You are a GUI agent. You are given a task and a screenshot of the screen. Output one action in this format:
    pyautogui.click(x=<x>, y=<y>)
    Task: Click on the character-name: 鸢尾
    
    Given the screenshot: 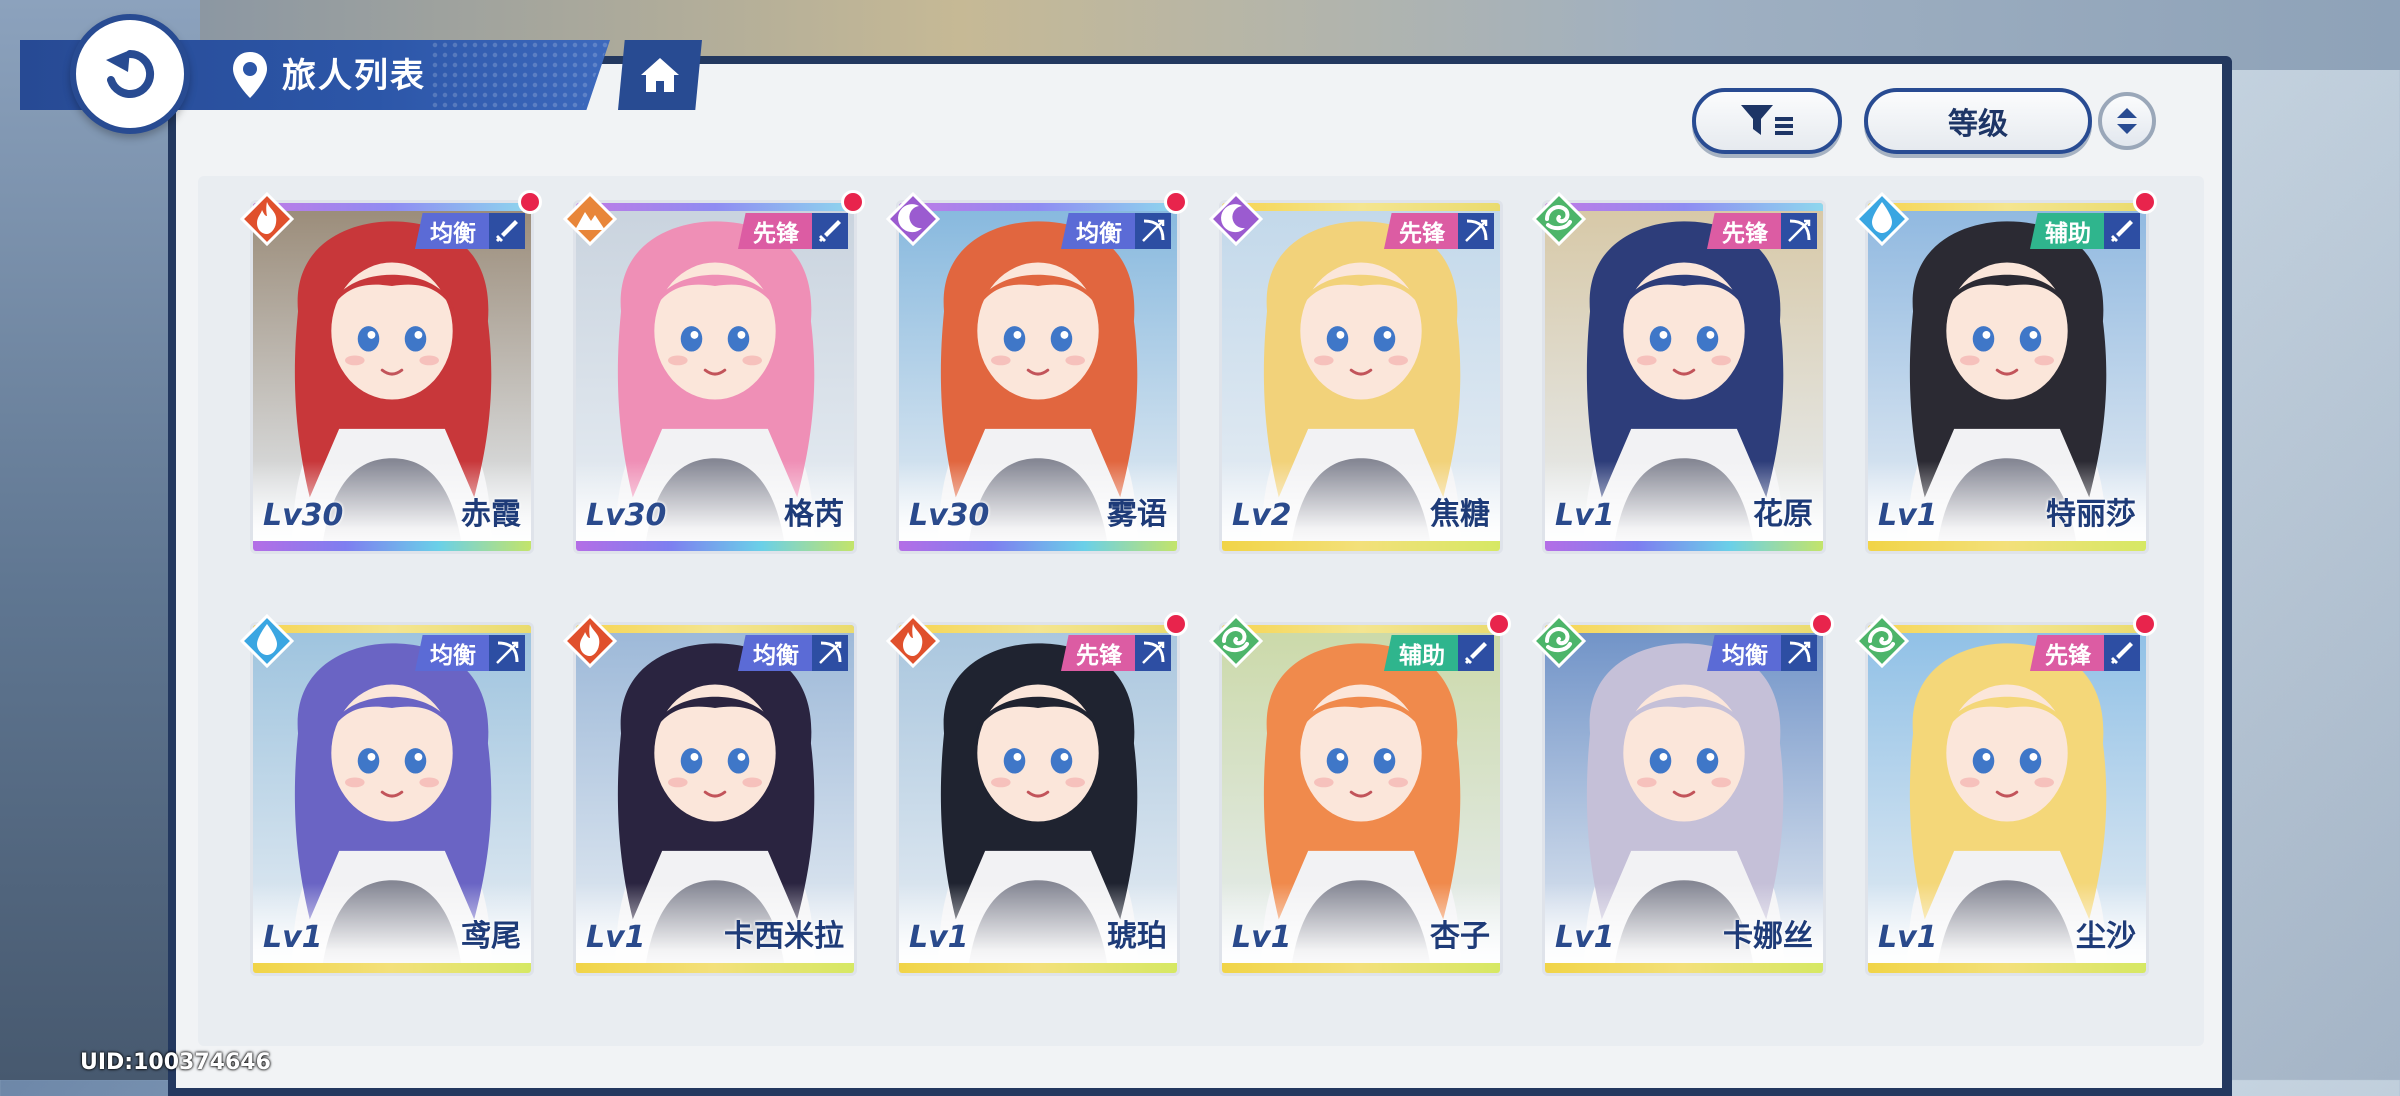 What is the action you would take?
    pyautogui.click(x=491, y=936)
    